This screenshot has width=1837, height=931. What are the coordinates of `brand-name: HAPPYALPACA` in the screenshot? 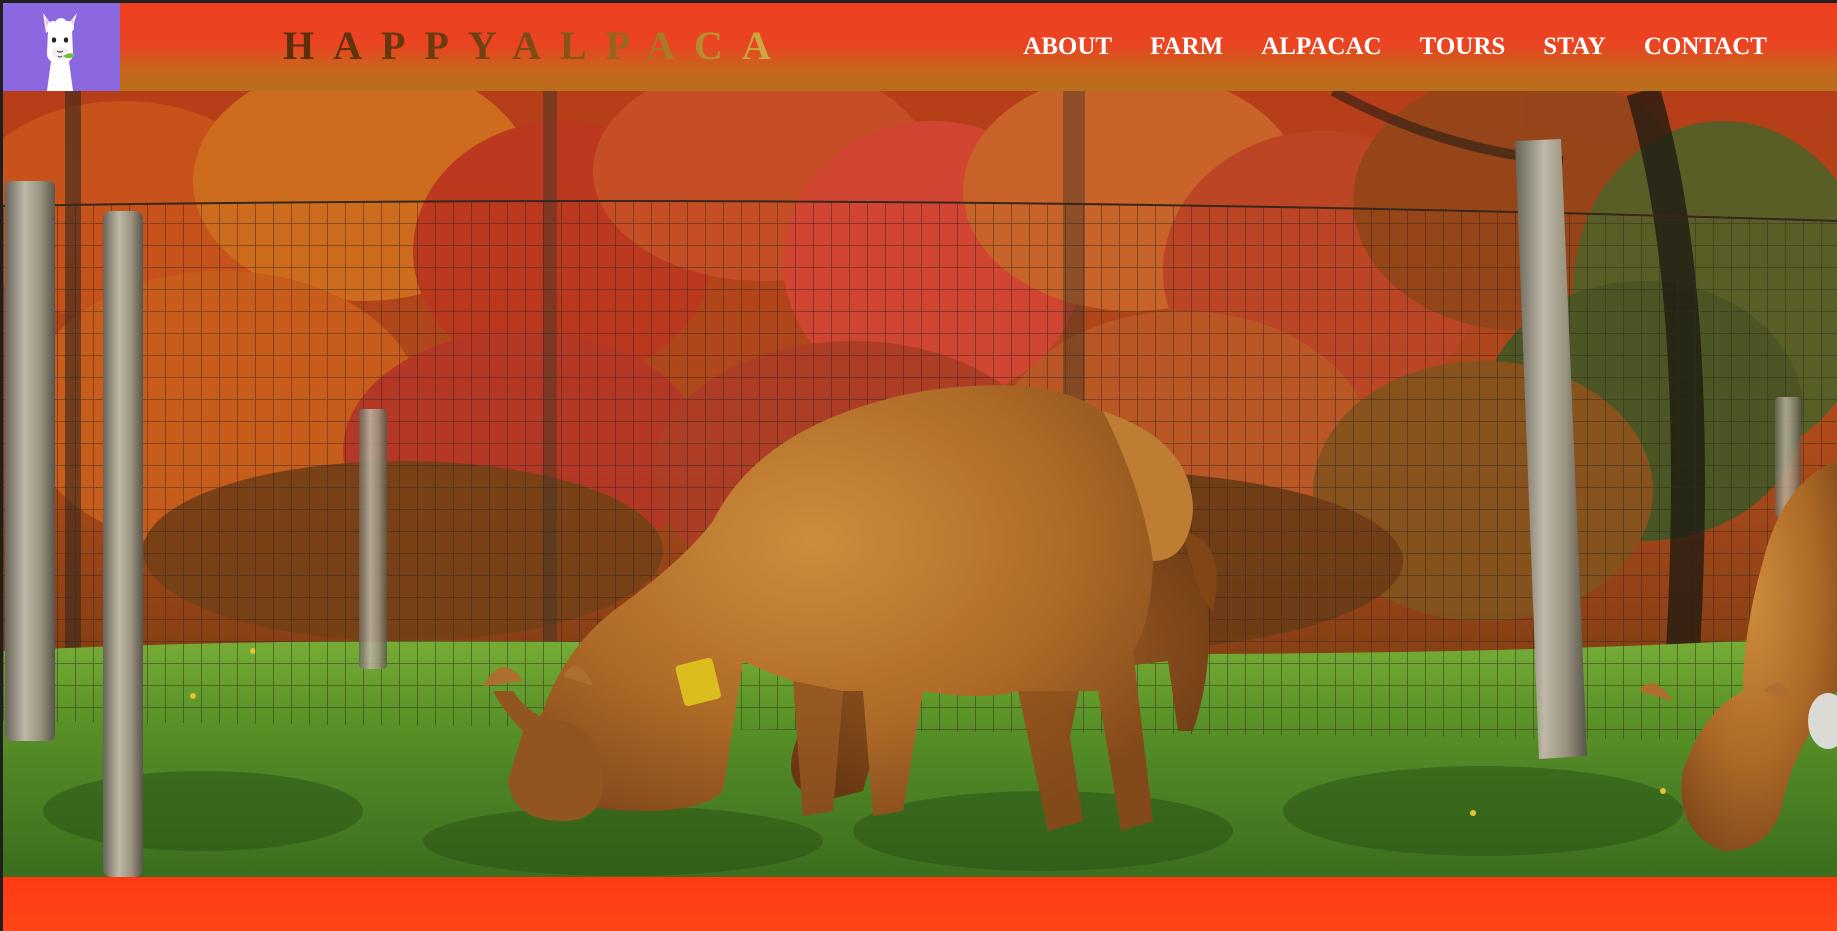 It's located at (536, 46).